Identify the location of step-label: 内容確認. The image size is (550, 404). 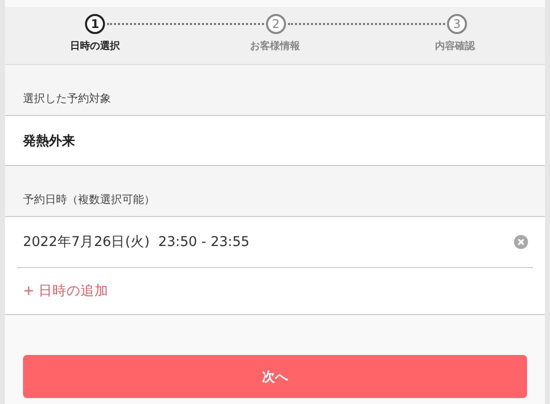
(455, 46).